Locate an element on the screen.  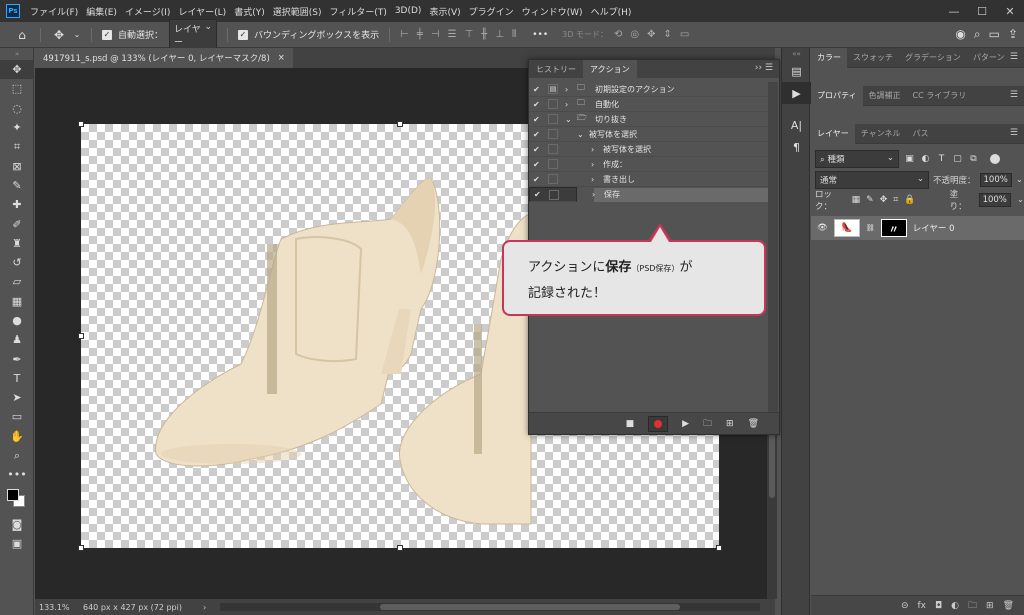
auto-select-target-dropdown: レイヤー ⌄ is located at coordinates (193, 34).